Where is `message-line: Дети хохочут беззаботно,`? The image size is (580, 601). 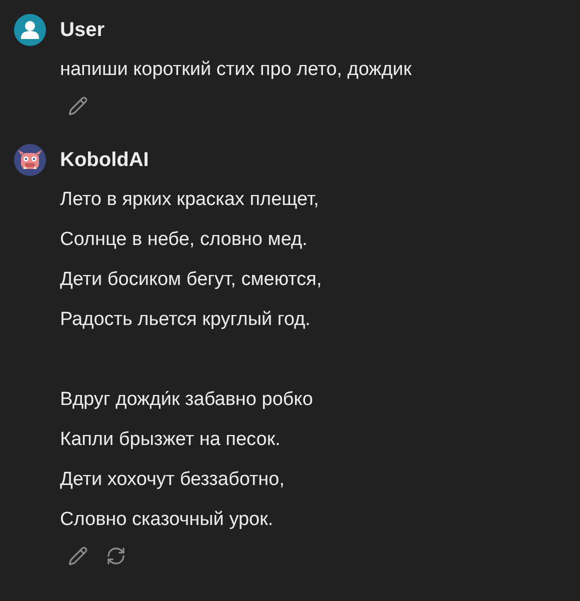 message-line: Дети хохочут беззаботно, is located at coordinates (173, 480).